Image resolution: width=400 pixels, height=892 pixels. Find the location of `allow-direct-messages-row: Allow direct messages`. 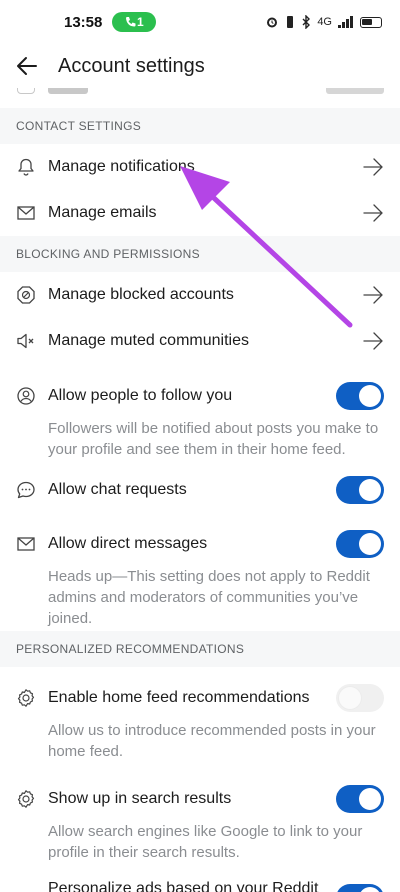

allow-direct-messages-row: Allow direct messages is located at coordinates (200, 544).